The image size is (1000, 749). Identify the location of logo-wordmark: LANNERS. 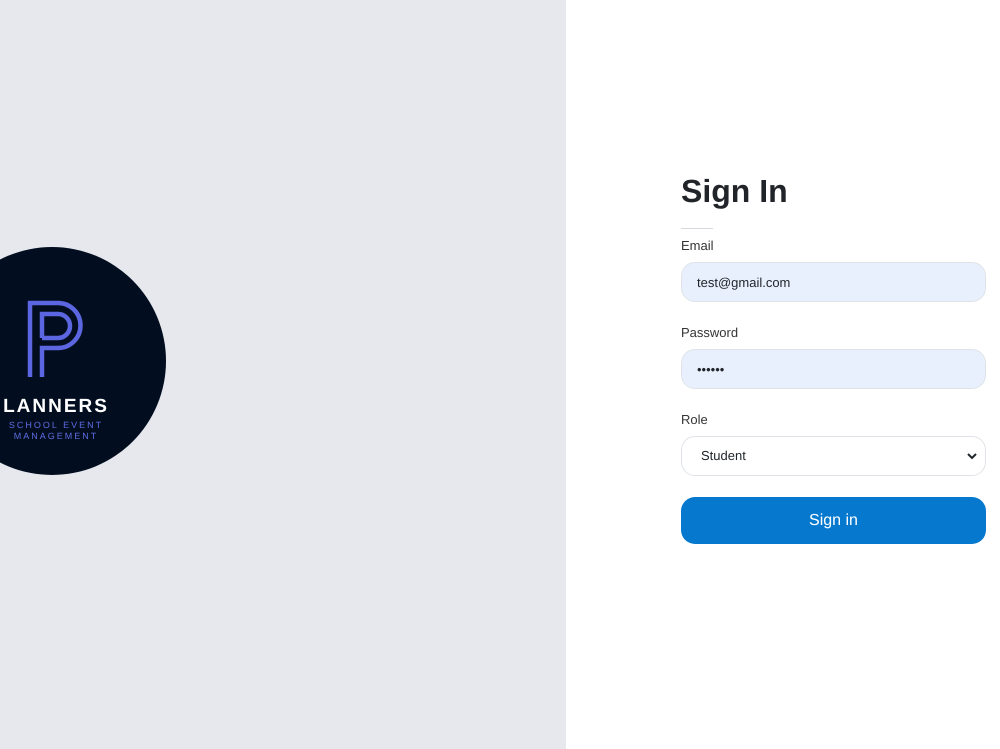
(56, 407).